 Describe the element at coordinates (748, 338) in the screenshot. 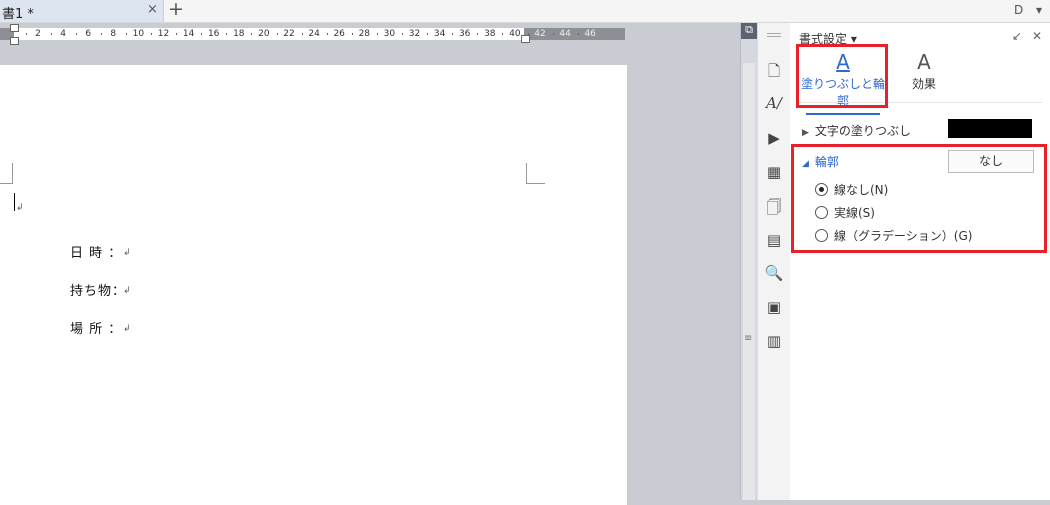

I see `scrollbar-grip-icon: ≡` at that location.